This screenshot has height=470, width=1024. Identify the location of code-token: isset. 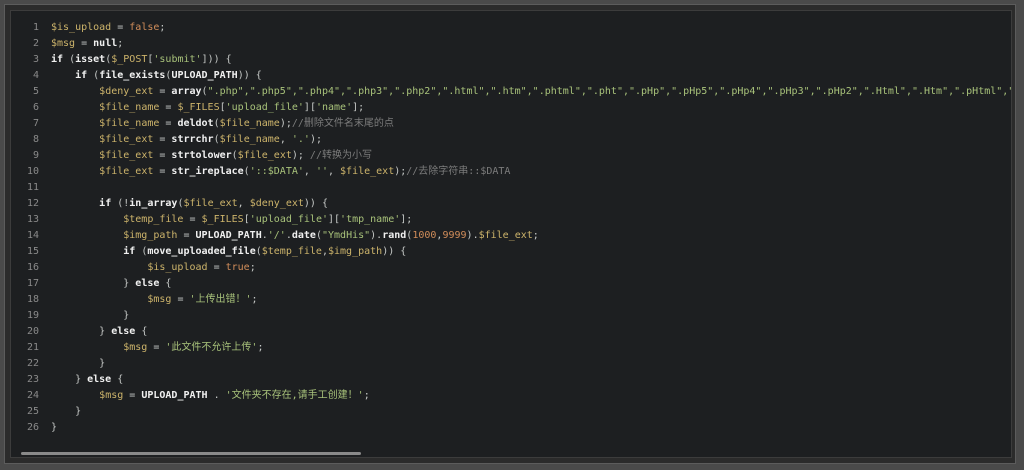
(90, 59).